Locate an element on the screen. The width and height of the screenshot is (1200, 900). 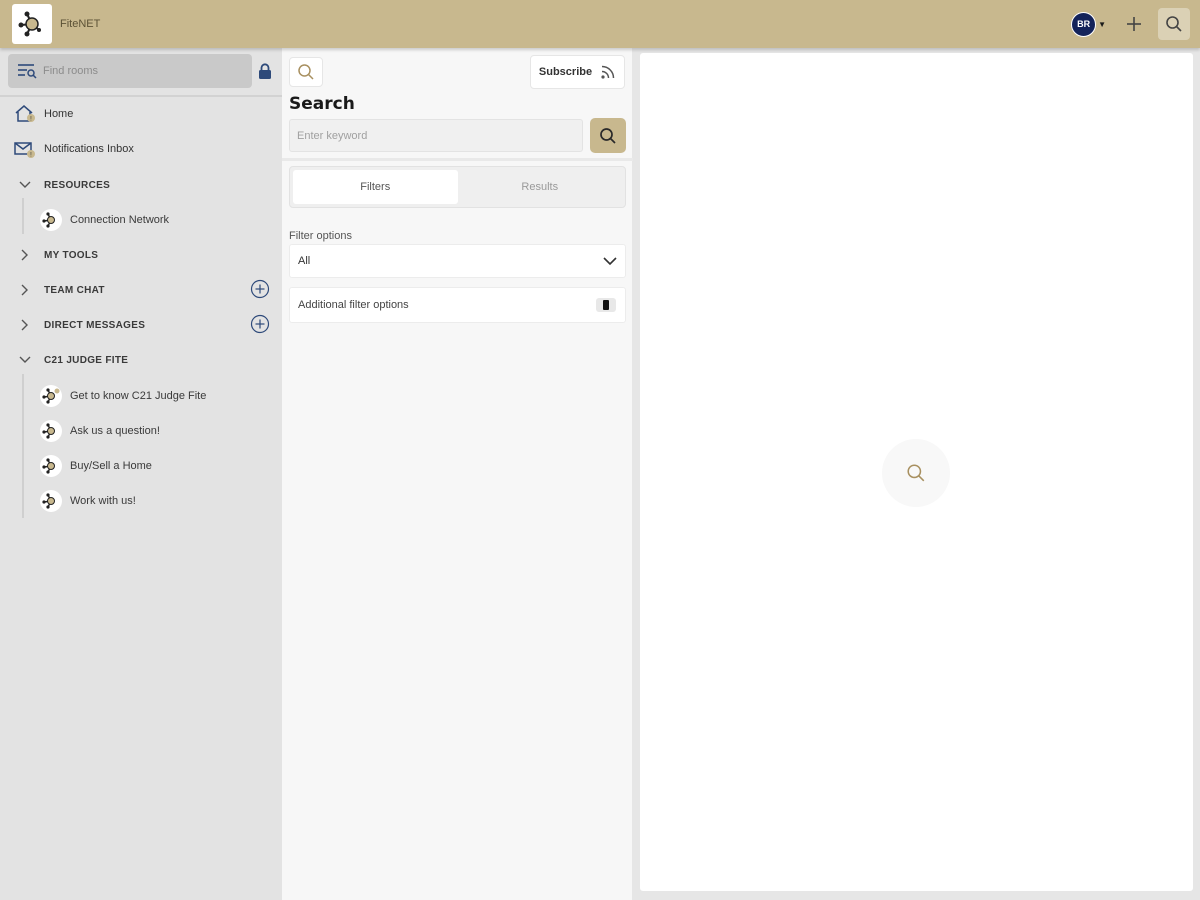
toggle-knob is located at coordinates (606, 305).